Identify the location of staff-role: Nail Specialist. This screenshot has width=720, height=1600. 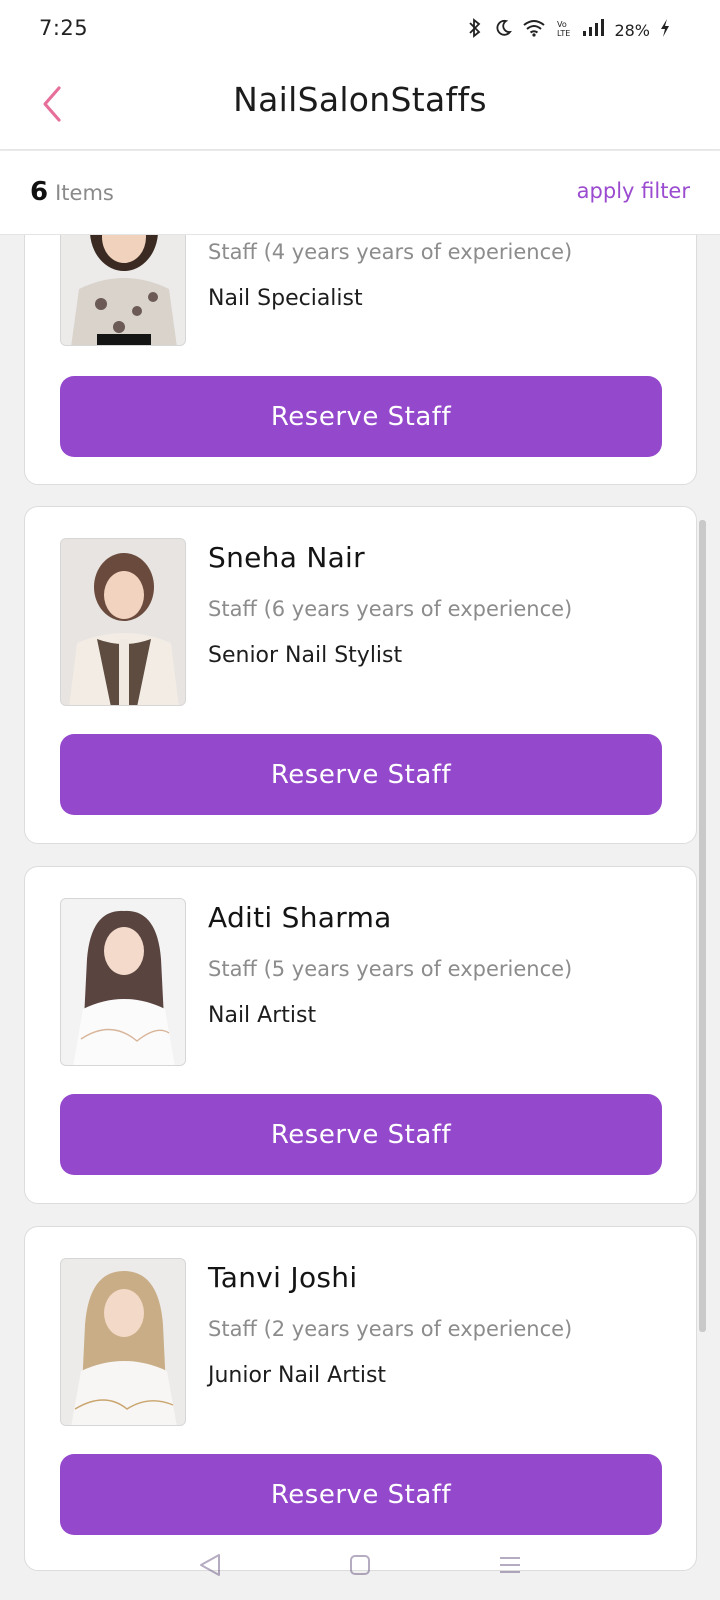
(285, 298).